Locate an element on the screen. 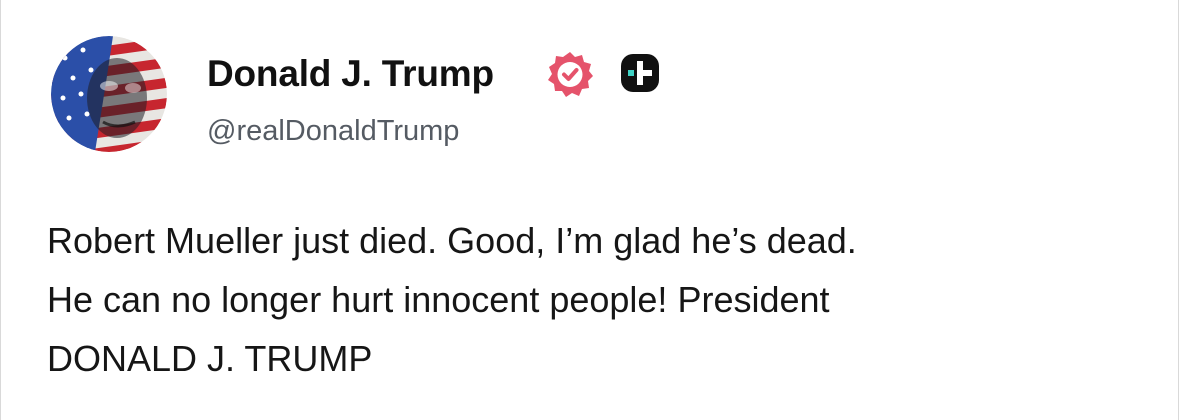 The height and width of the screenshot is (420, 1179). truth-social-icon is located at coordinates (640, 73).